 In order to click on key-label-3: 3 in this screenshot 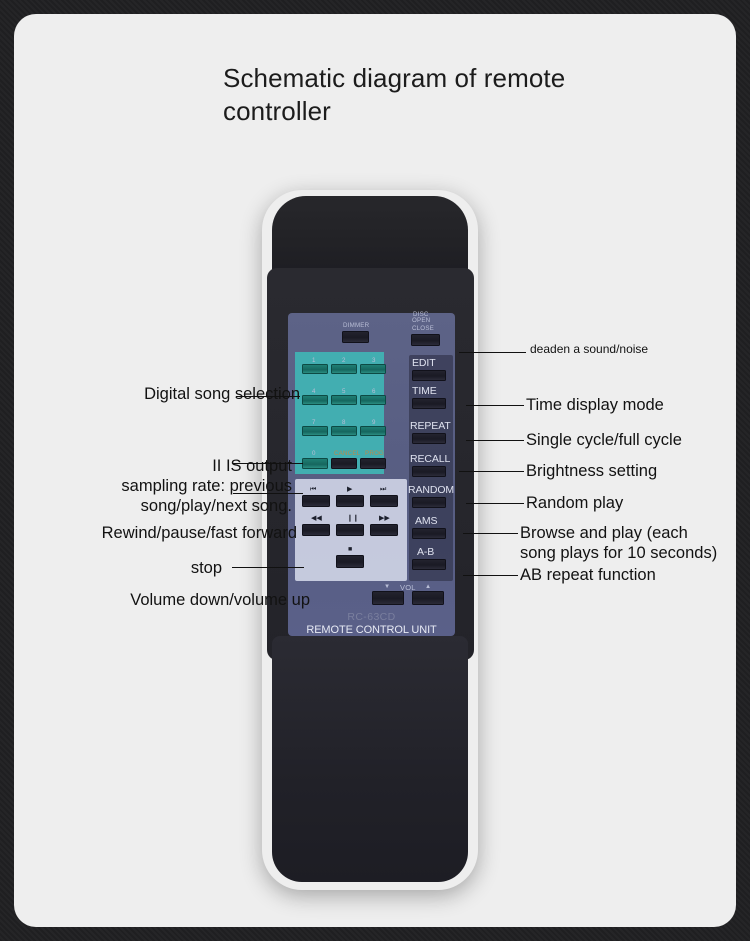, I will do `click(374, 360)`.